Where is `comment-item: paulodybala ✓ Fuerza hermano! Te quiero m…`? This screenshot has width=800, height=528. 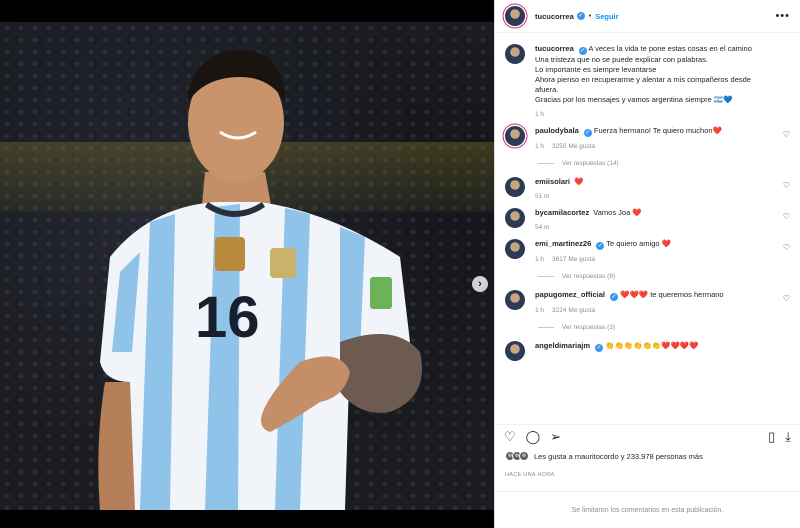 comment-item: paulodybala ✓ Fuerza hermano! Te quiero m… is located at coordinates (647, 138).